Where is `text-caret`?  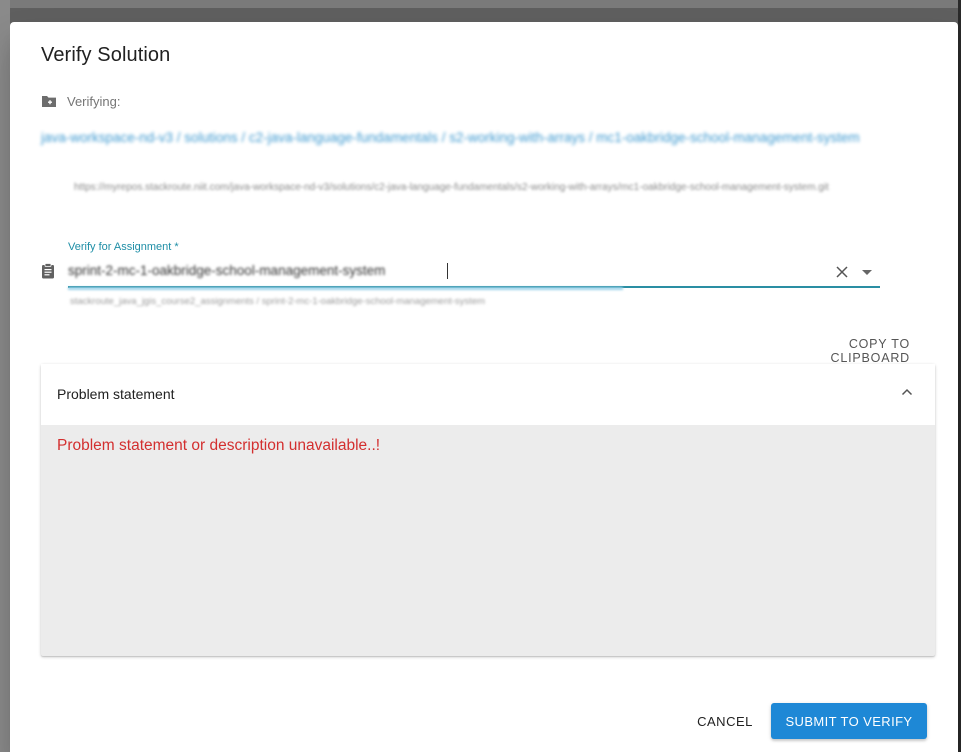 text-caret is located at coordinates (447, 271).